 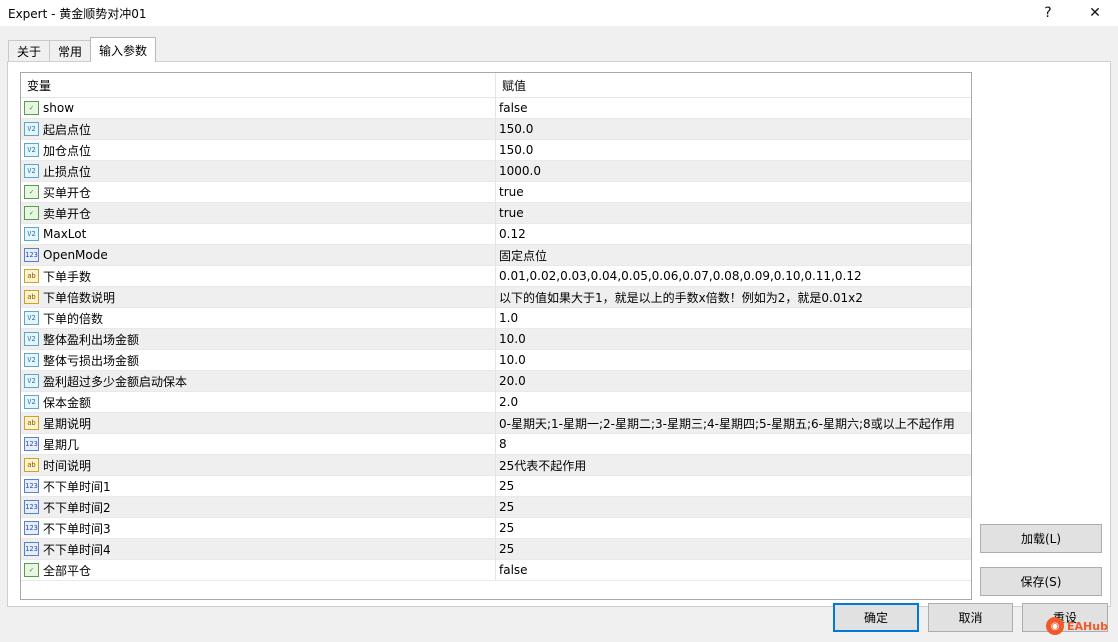 What do you see at coordinates (1087, 626) in the screenshot?
I see `watermark-text: EAHub` at bounding box center [1087, 626].